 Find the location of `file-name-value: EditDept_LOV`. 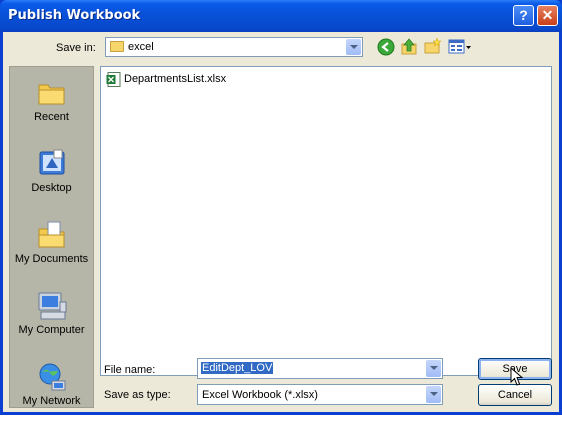

file-name-value: EditDept_LOV is located at coordinates (237, 368).